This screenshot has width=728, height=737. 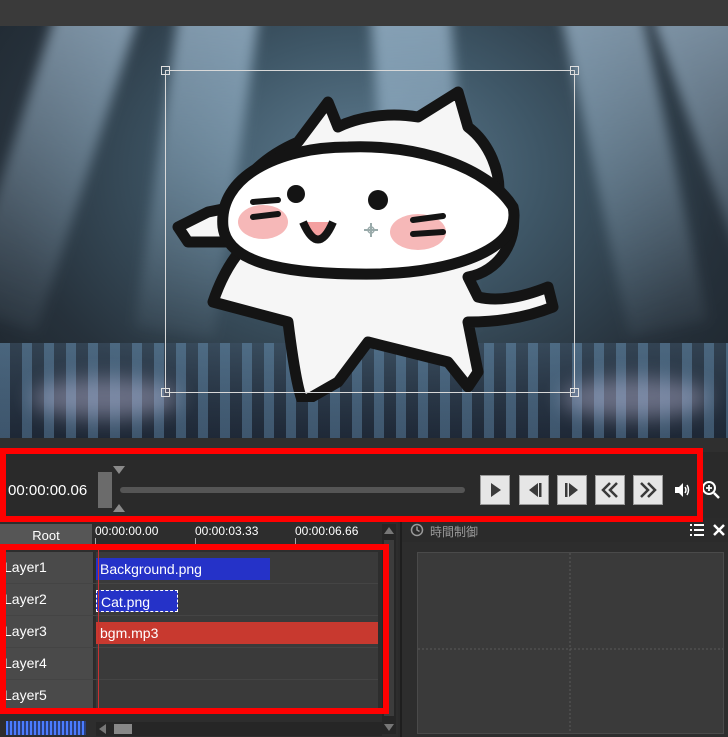 I want to click on anchor-point-icon, so click(x=371, y=230).